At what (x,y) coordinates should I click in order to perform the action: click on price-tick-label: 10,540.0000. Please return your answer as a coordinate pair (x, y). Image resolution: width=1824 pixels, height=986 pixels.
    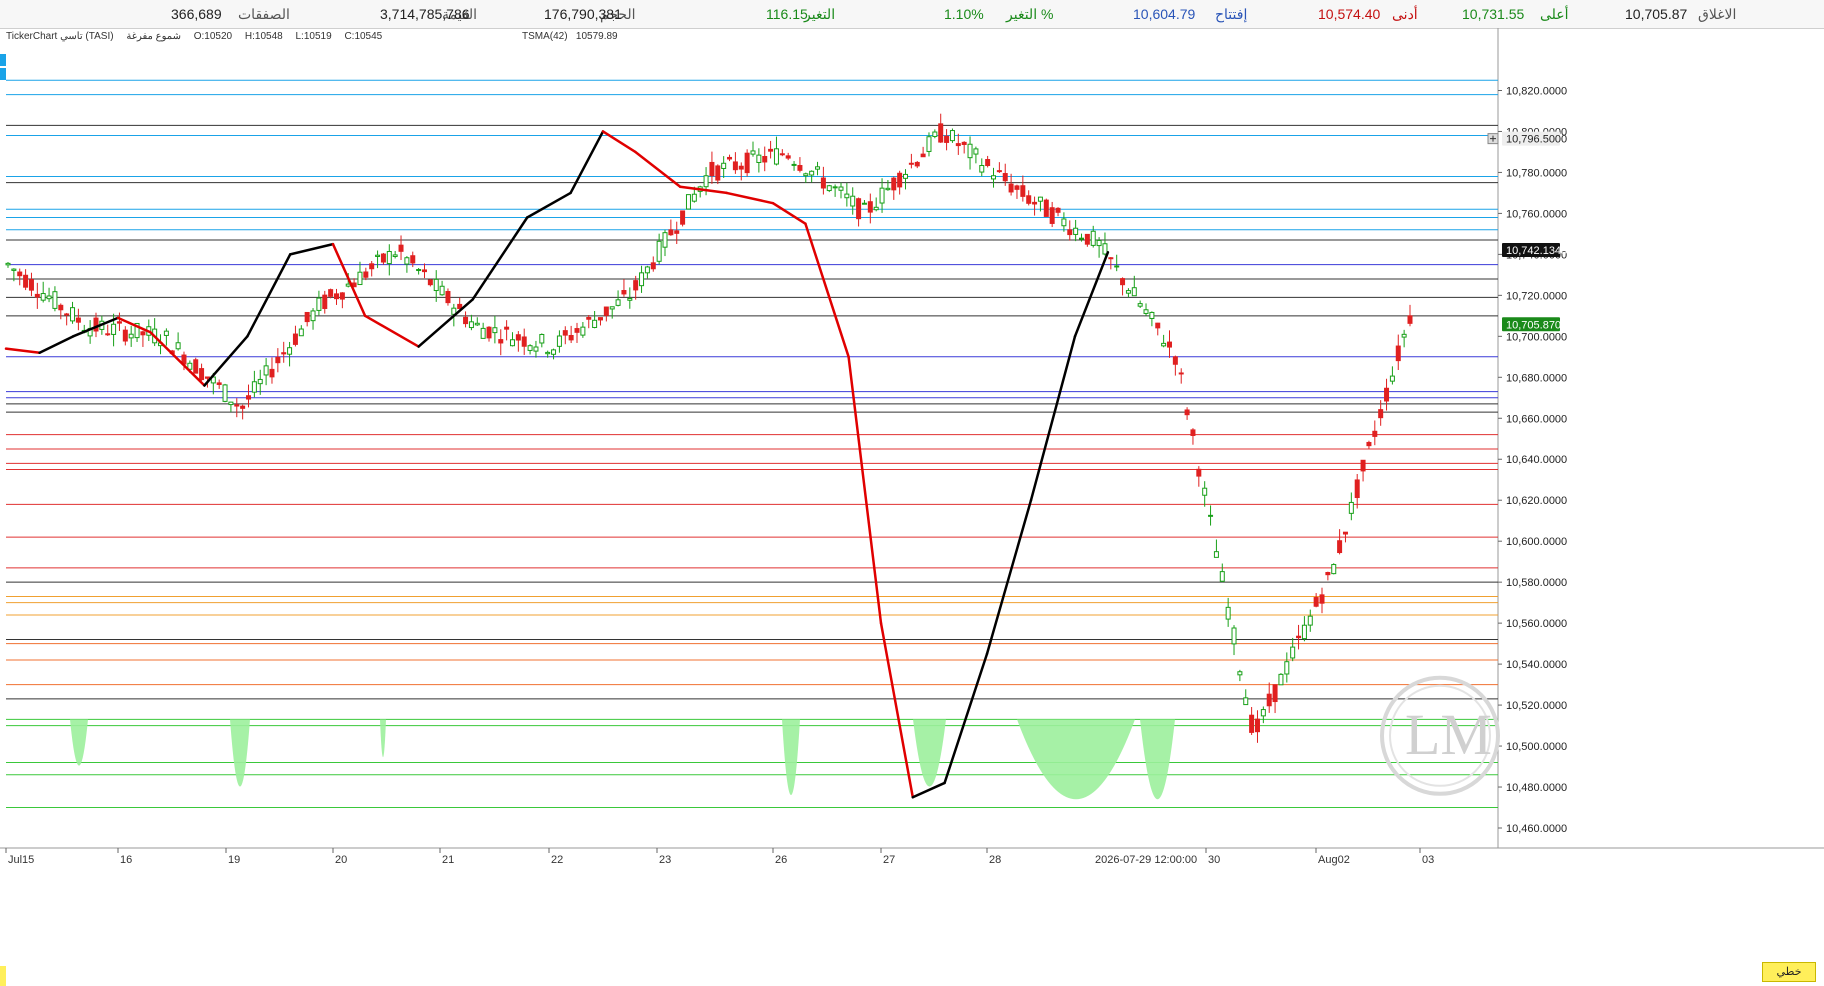
    Looking at the image, I should click on (1536, 665).